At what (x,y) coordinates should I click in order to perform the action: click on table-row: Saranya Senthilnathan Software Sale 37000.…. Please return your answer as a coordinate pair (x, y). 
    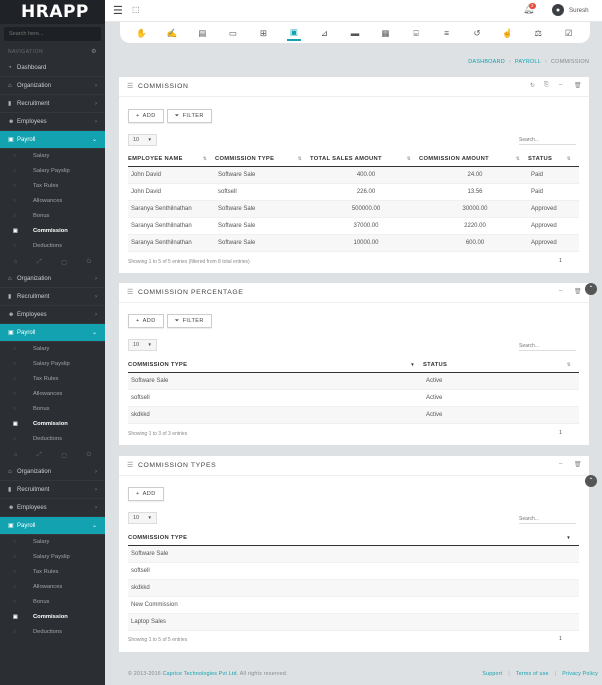
    Looking at the image, I should click on (353, 226).